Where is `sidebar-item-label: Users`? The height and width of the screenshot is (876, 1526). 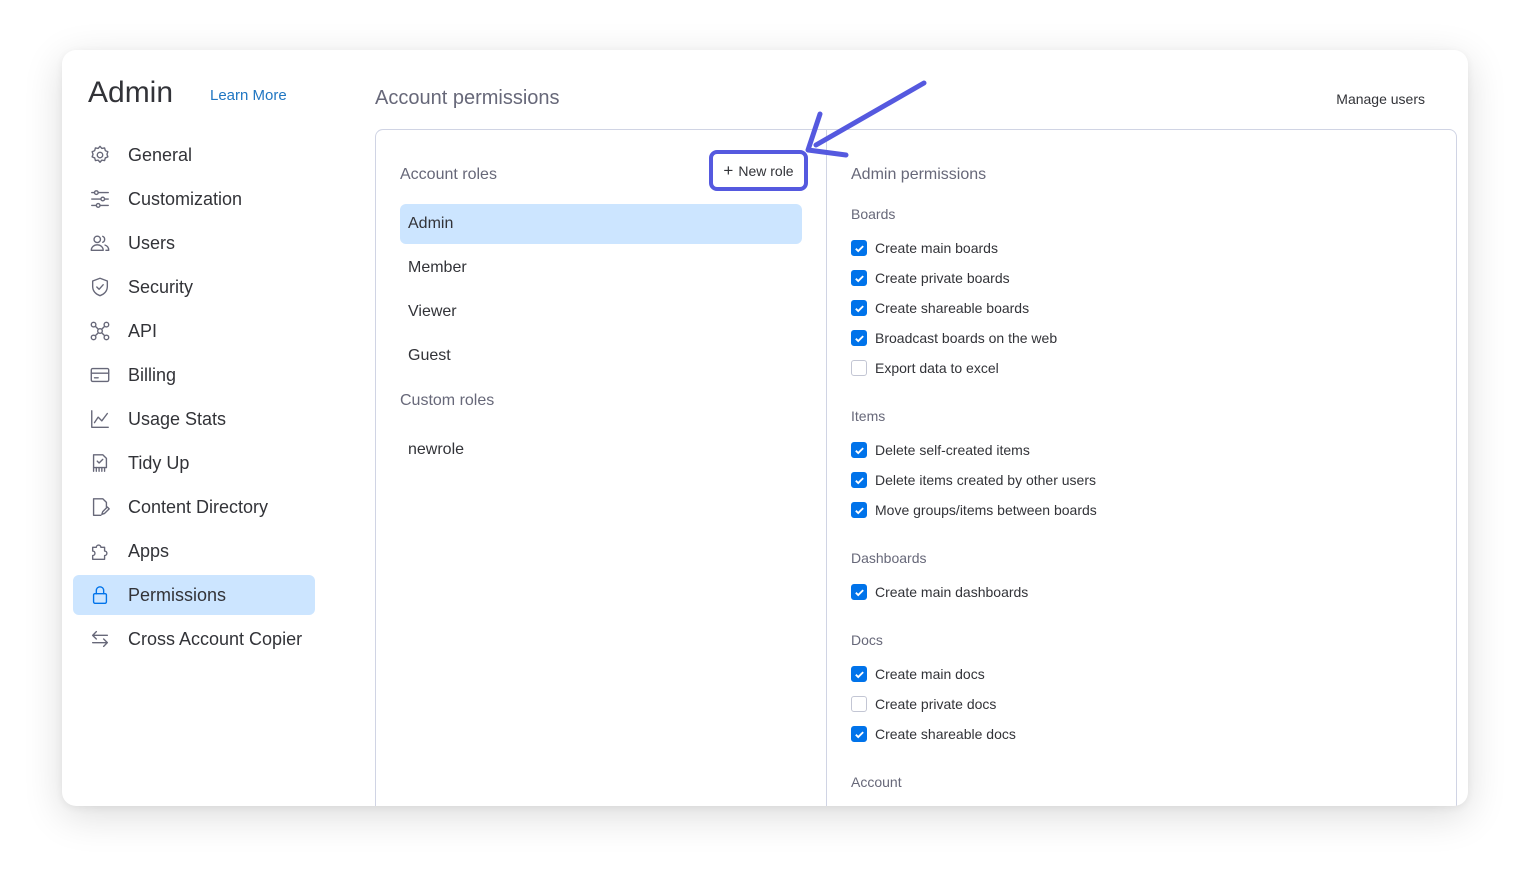 sidebar-item-label: Users is located at coordinates (152, 242).